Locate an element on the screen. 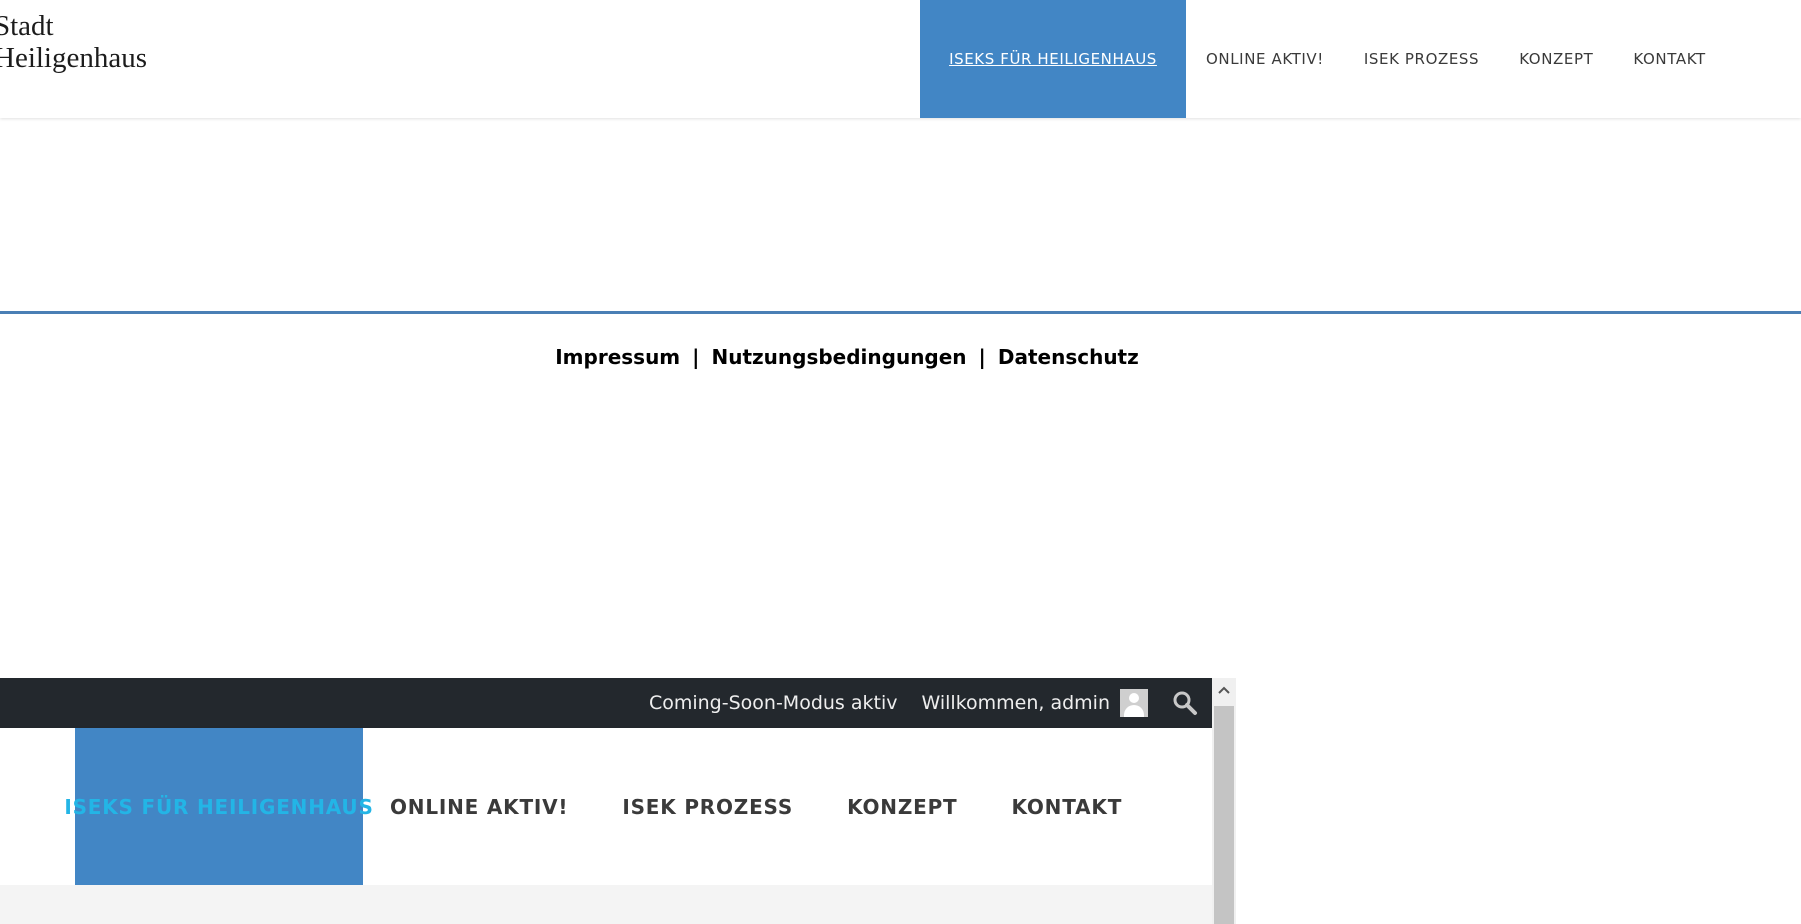 The image size is (1801, 924). nav-item-kontakt: KONTAKT is located at coordinates (1669, 59).